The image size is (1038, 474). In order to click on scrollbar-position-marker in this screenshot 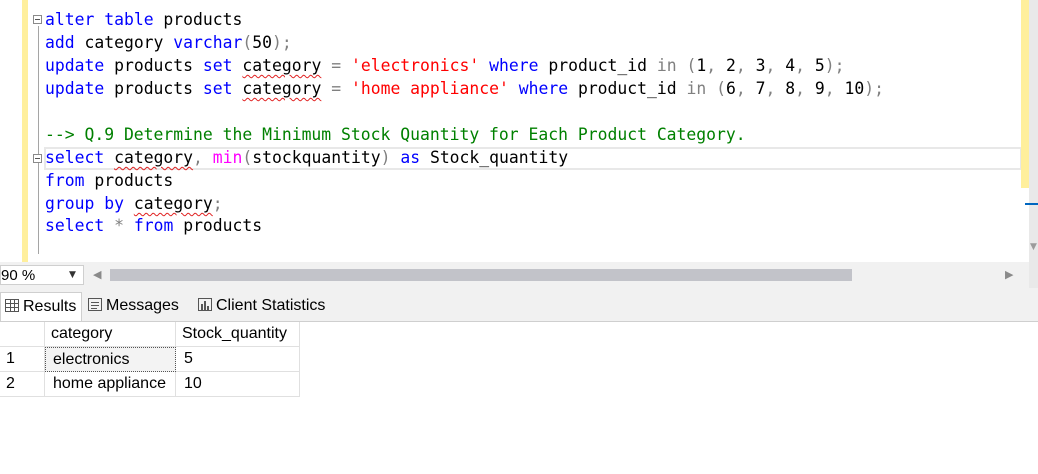, I will do `click(1031, 204)`.